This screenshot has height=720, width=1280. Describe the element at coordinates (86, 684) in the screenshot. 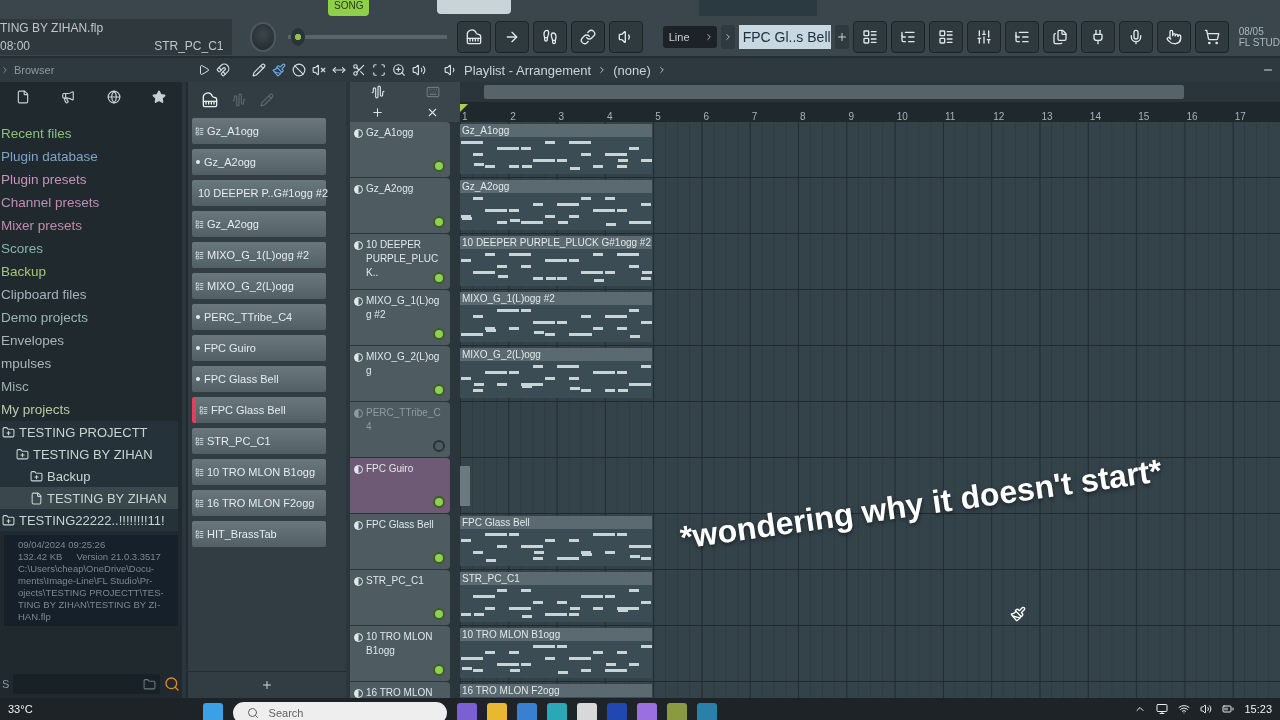

I see `browser-search-field` at that location.